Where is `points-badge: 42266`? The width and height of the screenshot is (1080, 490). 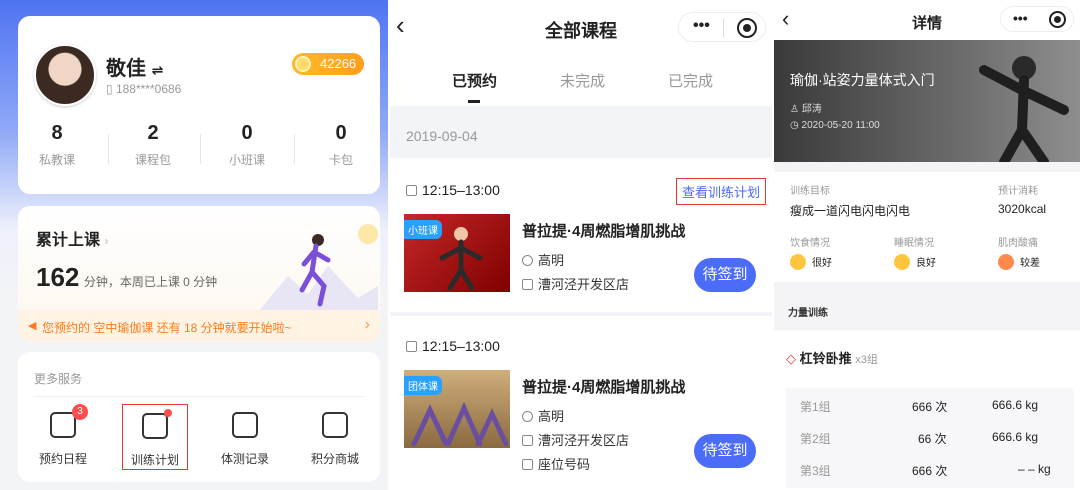 points-badge: 42266 is located at coordinates (328, 64).